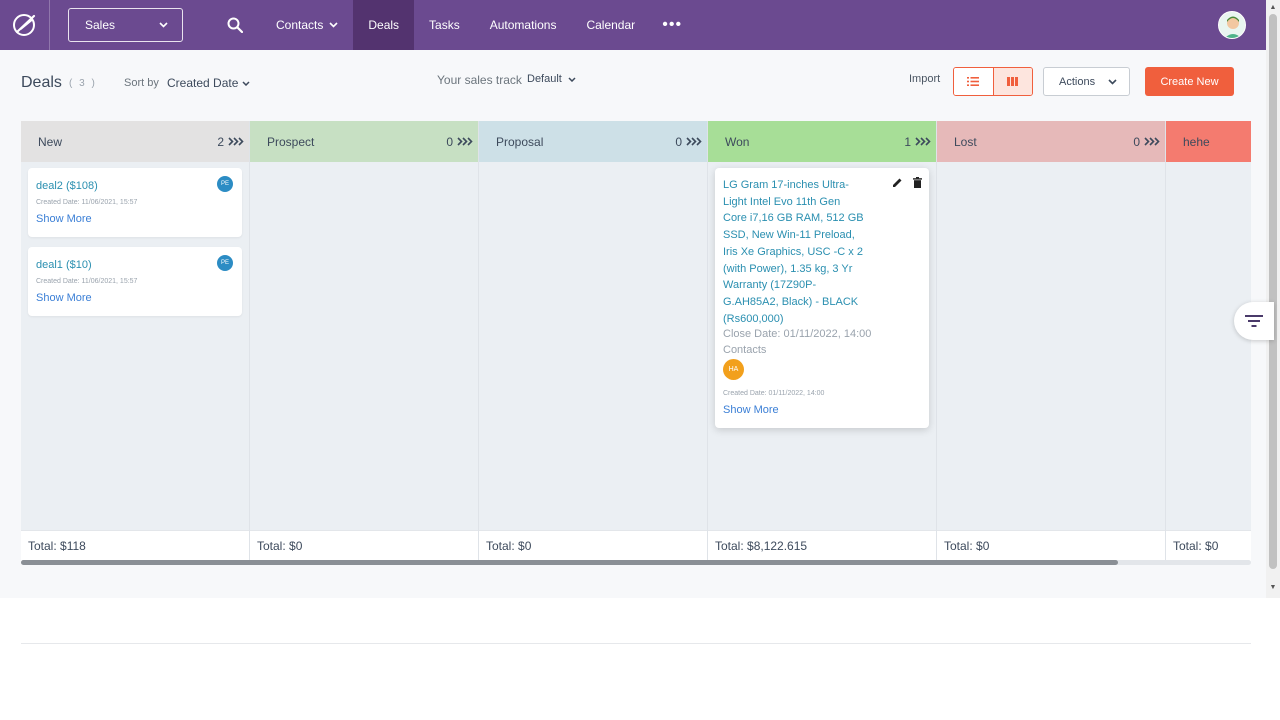 The width and height of the screenshot is (1280, 720). What do you see at coordinates (135, 265) in the screenshot?
I see `deal-title: deal1 ($10)` at bounding box center [135, 265].